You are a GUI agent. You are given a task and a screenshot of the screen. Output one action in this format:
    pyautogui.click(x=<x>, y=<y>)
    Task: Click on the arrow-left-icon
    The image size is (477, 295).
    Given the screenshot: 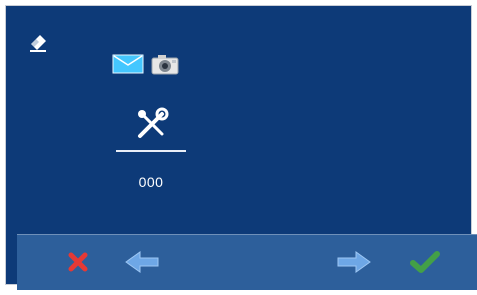 What is the action you would take?
    pyautogui.click(x=143, y=262)
    